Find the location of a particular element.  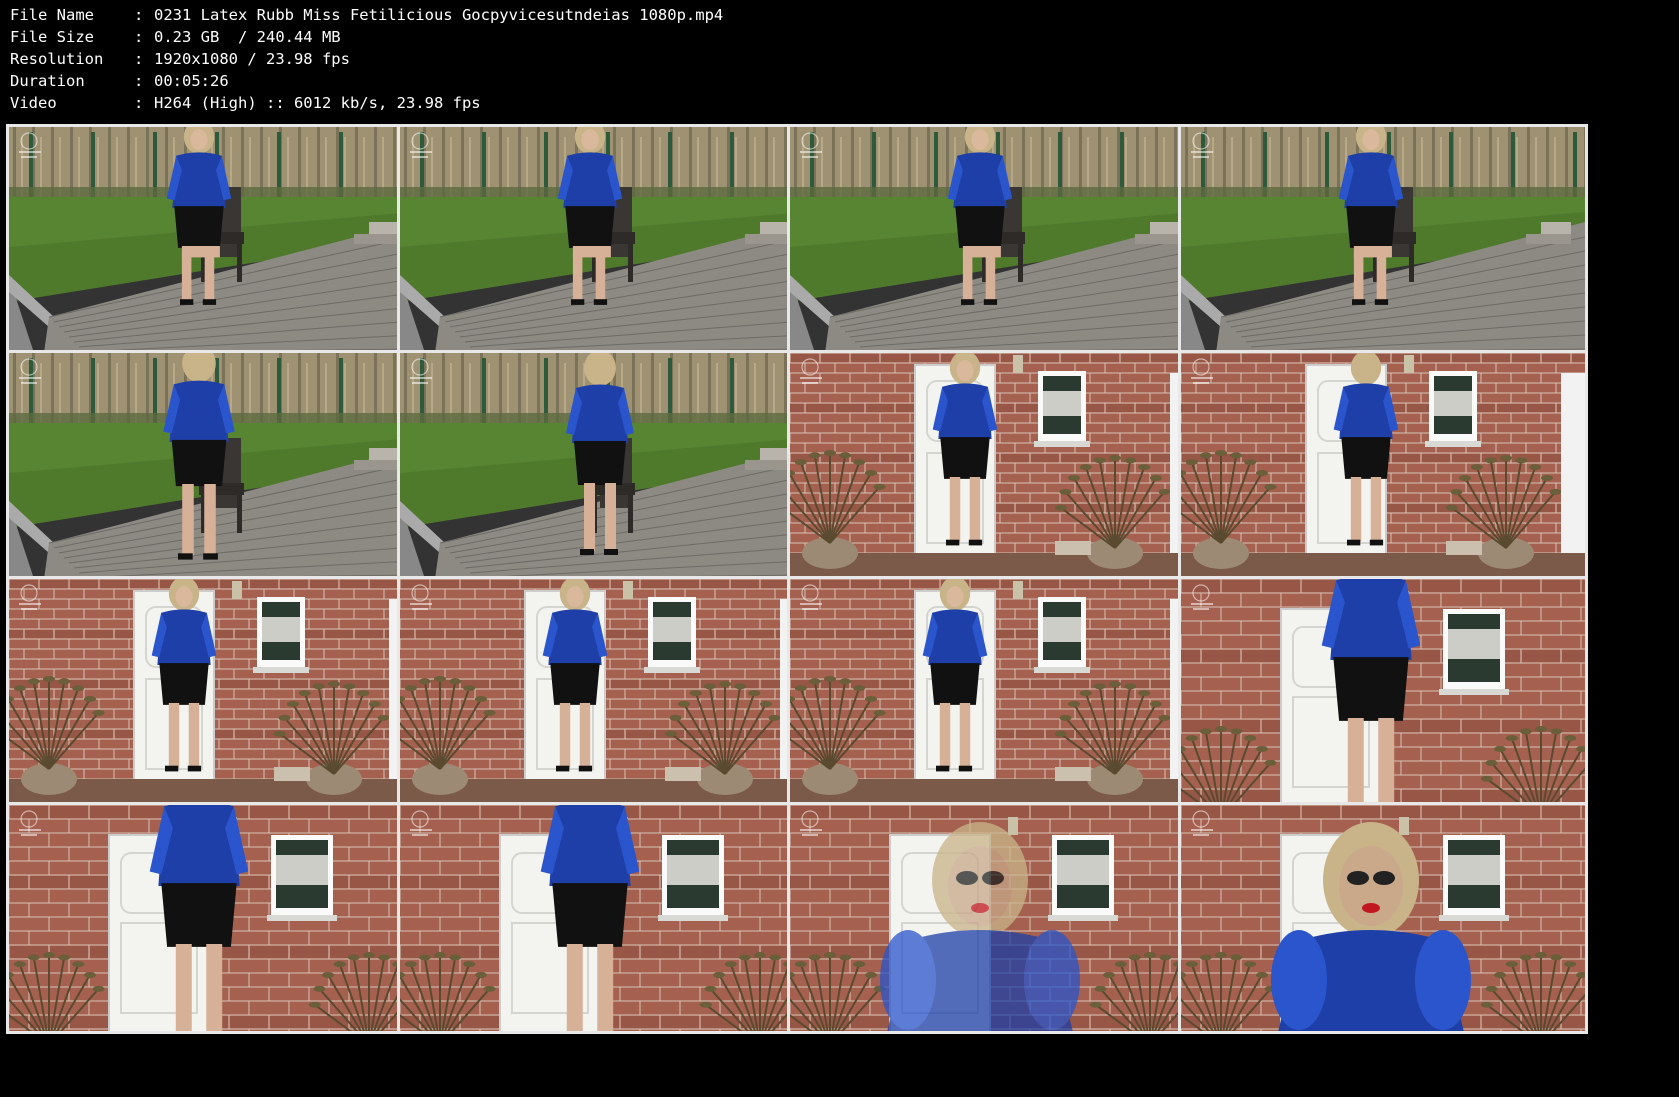

info-row-resolution: Resolution:1920x1080 / 23.98 fps is located at coordinates (840, 59).